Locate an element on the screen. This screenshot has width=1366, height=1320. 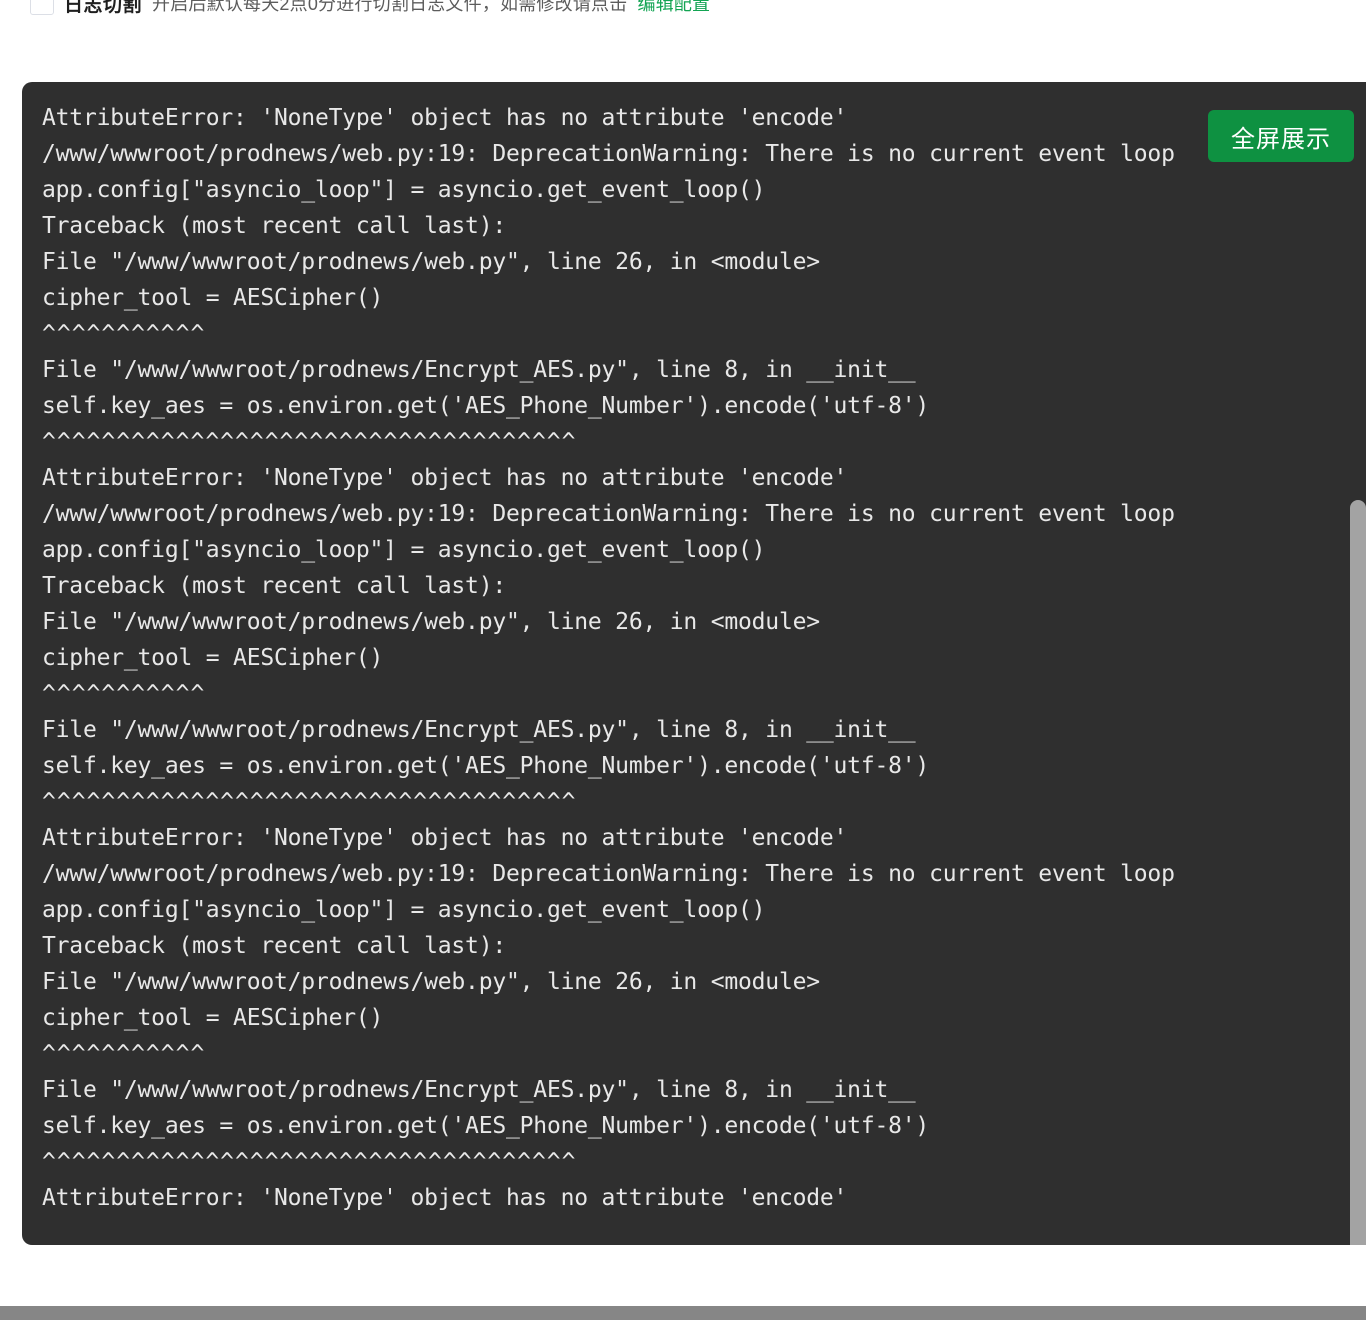
log-split-option-row: 日志切割 开启后默认每天2点0分进行切割日志文件，如需修改请点击 编辑配置 is located at coordinates (683, 10).